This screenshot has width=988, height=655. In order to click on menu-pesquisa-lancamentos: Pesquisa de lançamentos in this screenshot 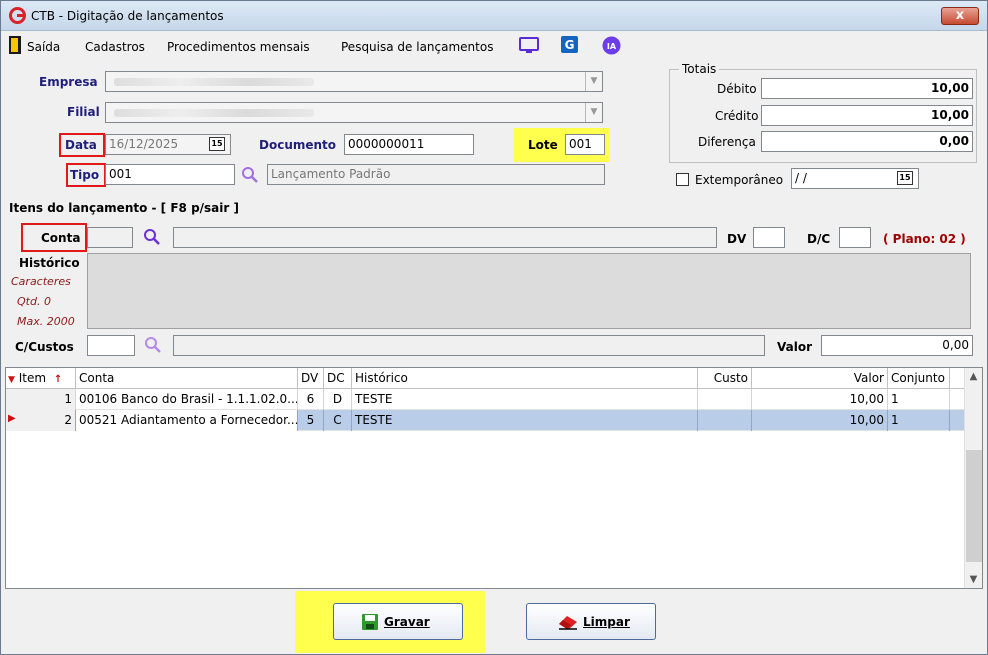, I will do `click(417, 47)`.